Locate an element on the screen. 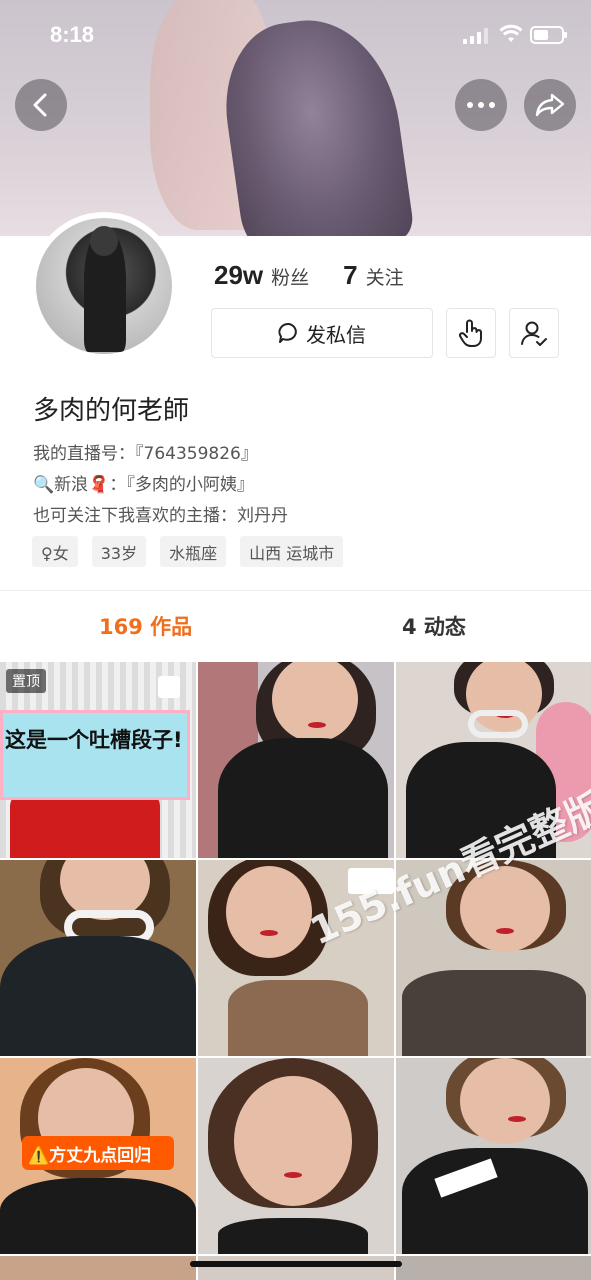 This screenshot has height=1280, width=591. tap-hand-icon is located at coordinates (470, 333).